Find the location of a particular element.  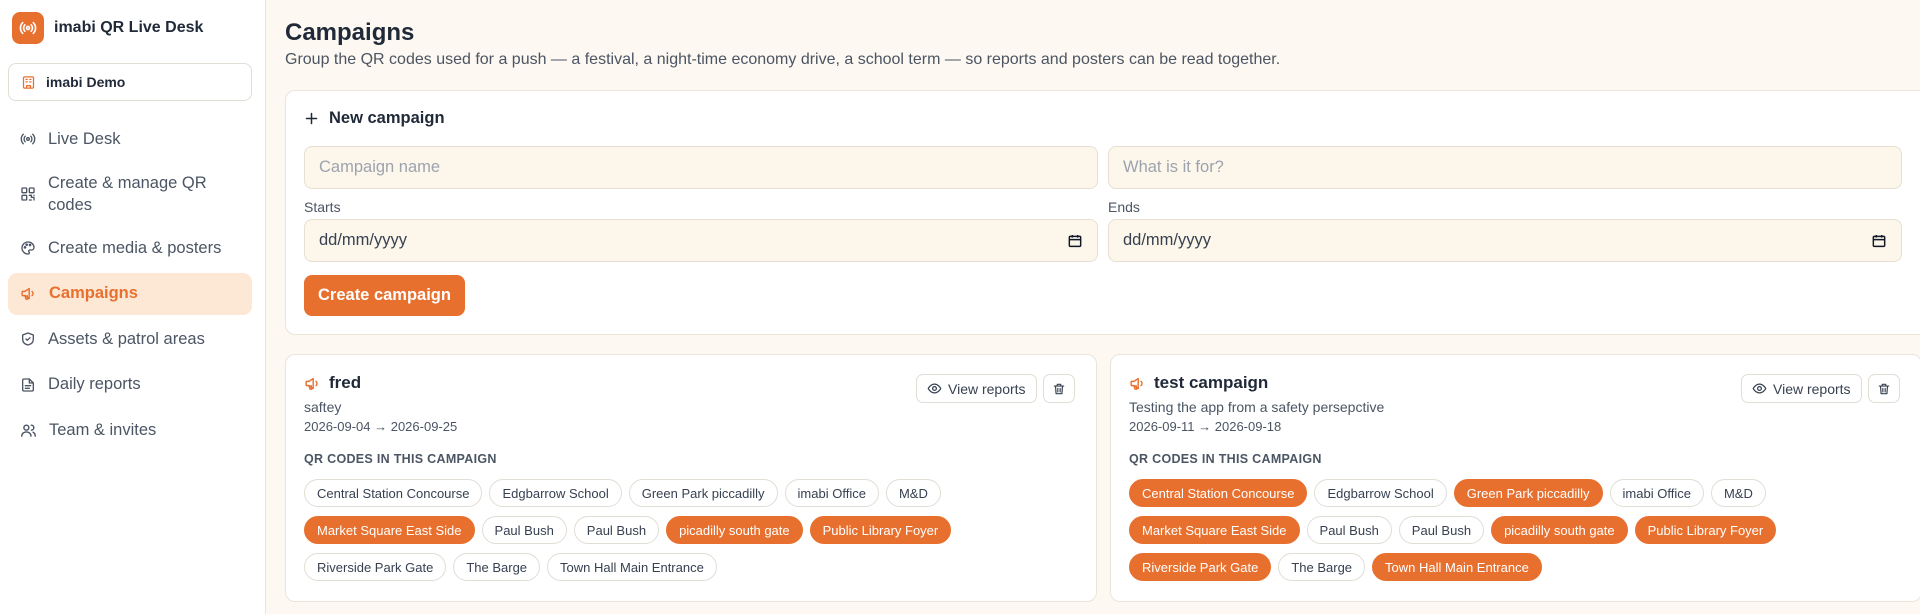

org-name: imabi Demo is located at coordinates (86, 82).